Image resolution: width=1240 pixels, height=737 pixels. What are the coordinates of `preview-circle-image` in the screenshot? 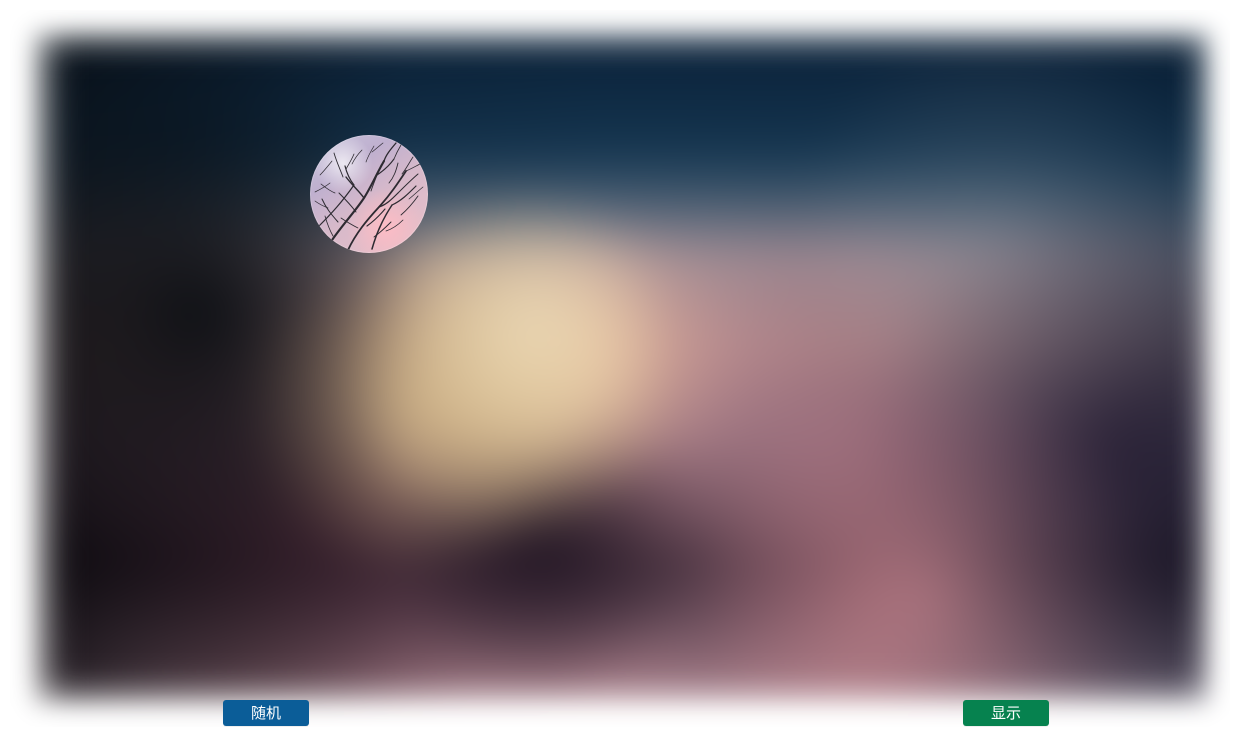 It's located at (369, 194).